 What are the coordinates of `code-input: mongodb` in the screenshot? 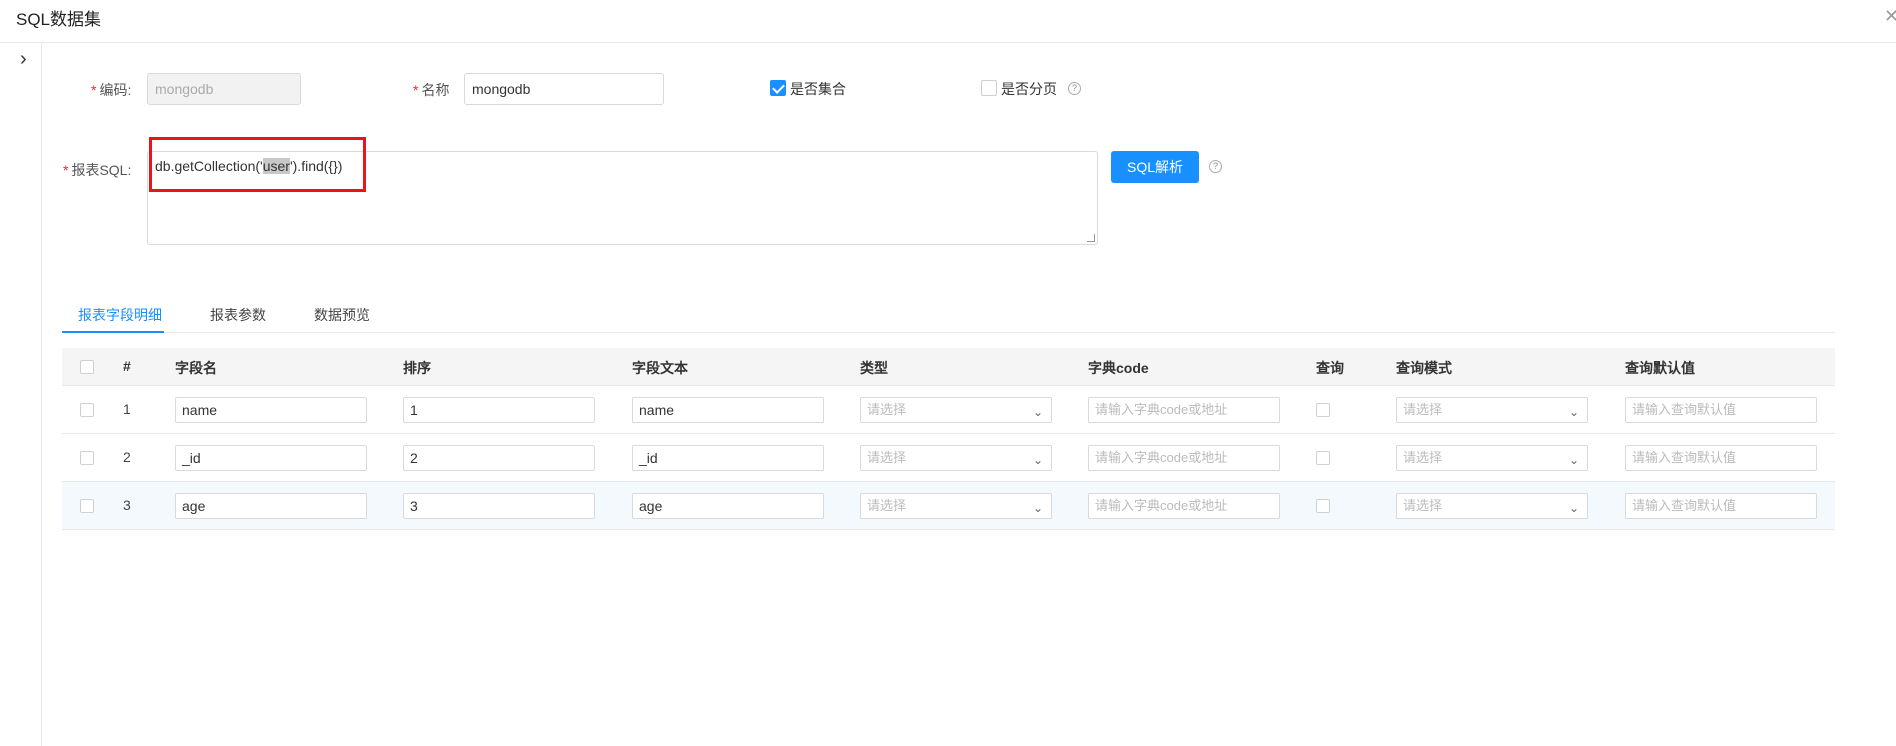 It's located at (224, 89).